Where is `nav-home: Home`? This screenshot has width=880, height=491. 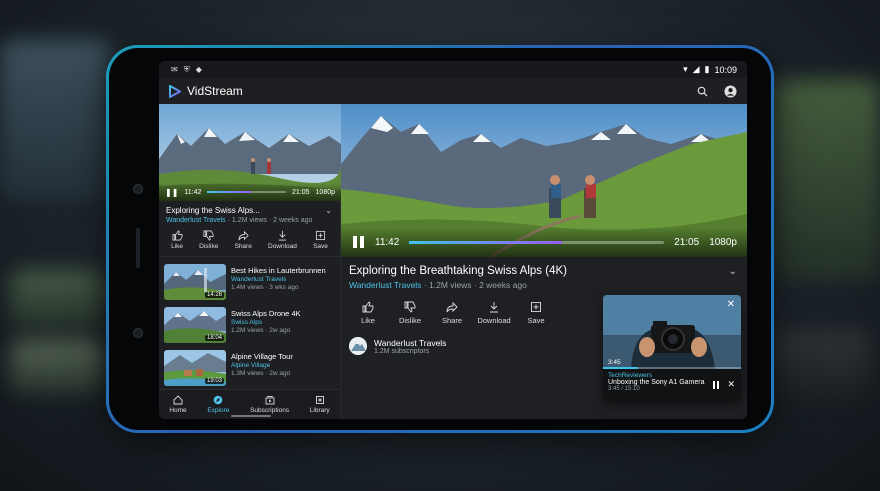 nav-home: Home is located at coordinates (178, 404).